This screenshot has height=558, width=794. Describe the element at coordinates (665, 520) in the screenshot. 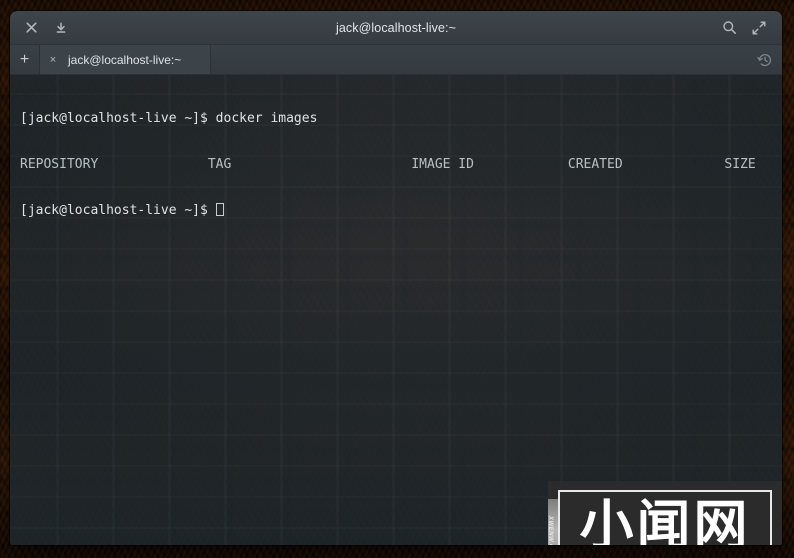

I see `watermark-title: 小闻网` at that location.